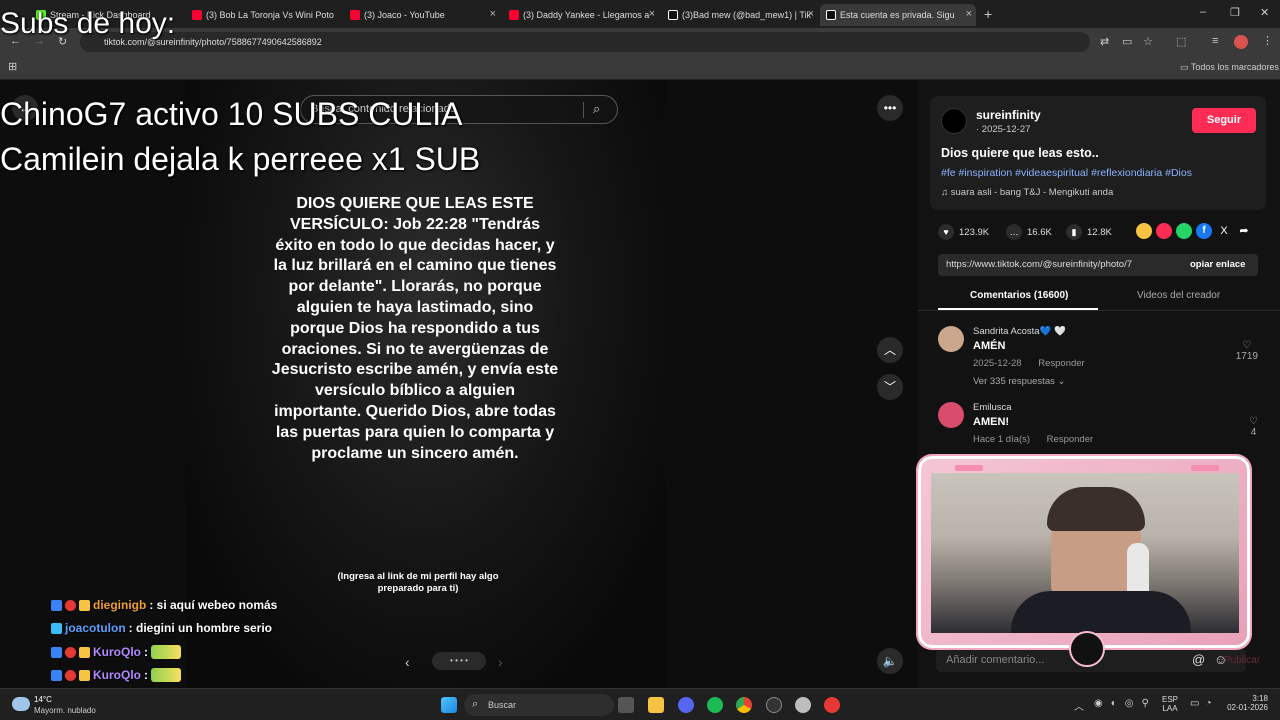 The width and height of the screenshot is (1280, 720). What do you see at coordinates (1099, 232) in the screenshot?
I see `save-count: 12.8K` at bounding box center [1099, 232].